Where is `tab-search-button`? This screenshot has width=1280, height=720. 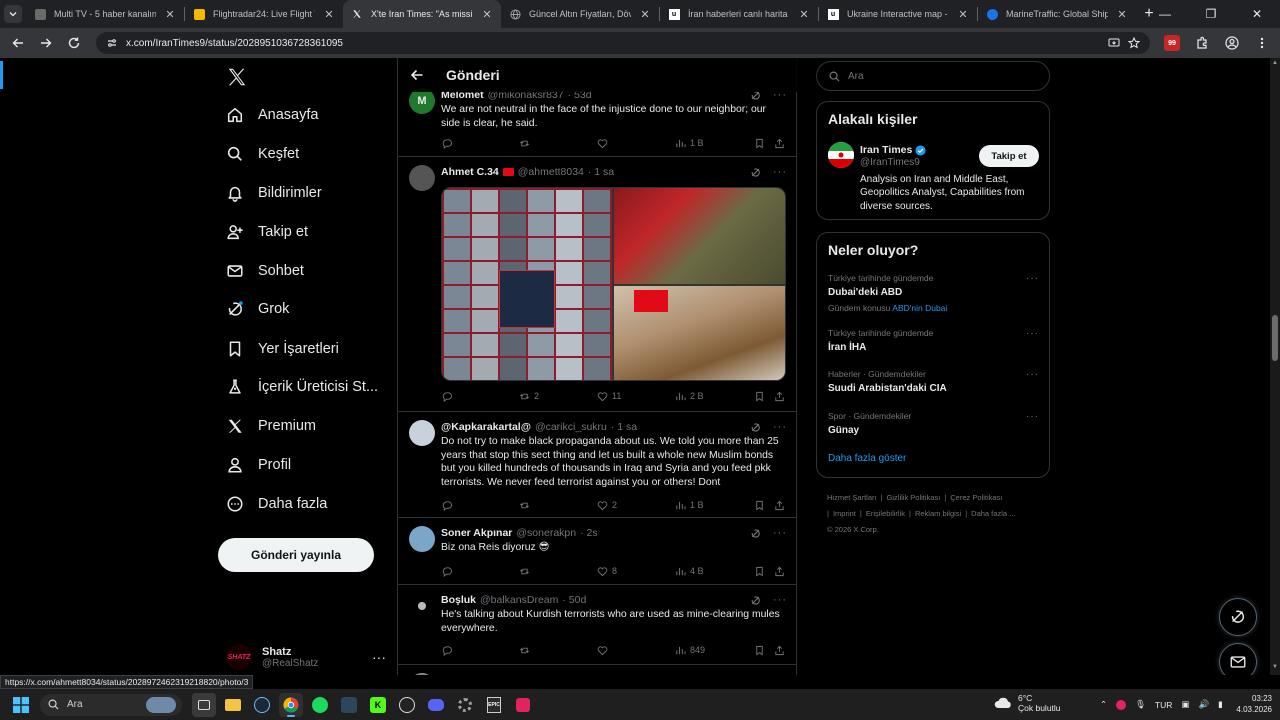 tab-search-button is located at coordinates (13, 14).